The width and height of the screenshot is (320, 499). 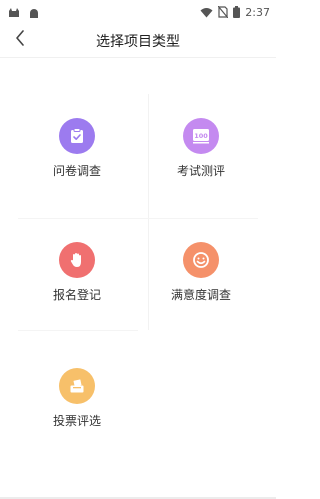 I want to click on raised-hand-icon, so click(x=77, y=260).